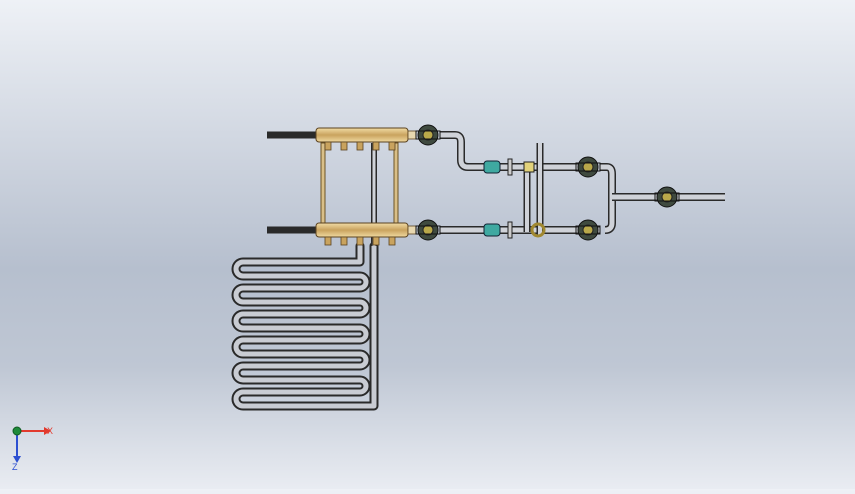  What do you see at coordinates (588, 167) in the screenshot?
I see `upper-right-pump` at bounding box center [588, 167].